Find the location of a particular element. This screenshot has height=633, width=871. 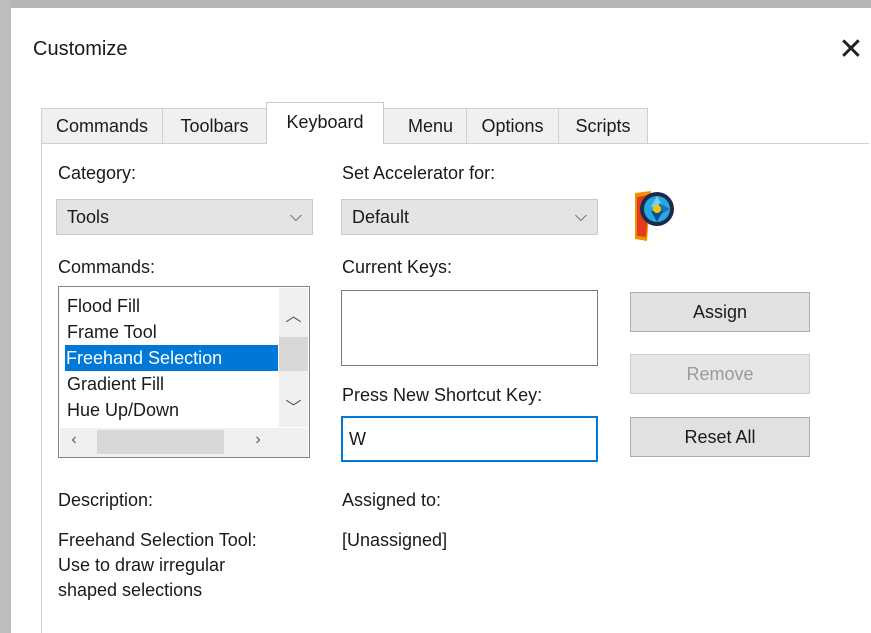

tab-commands: Commands is located at coordinates (102, 125).